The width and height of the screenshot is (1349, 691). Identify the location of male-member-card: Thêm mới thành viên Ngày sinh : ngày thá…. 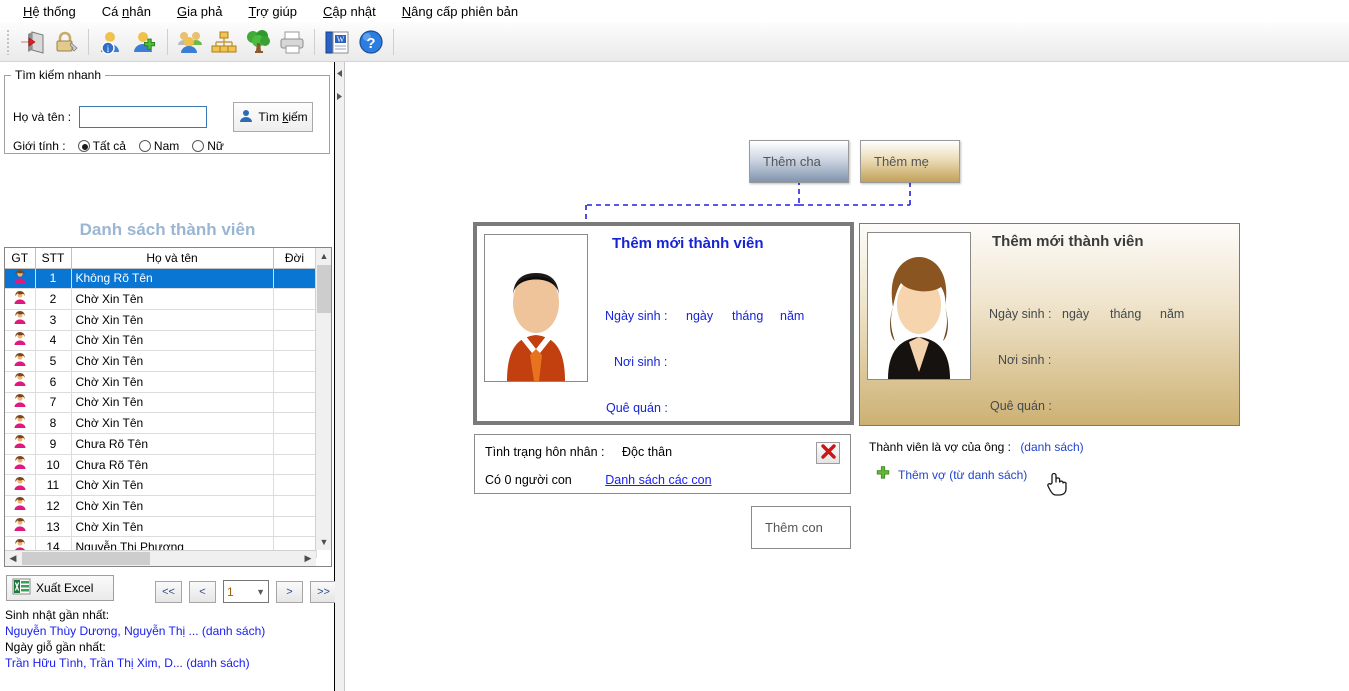
(663, 323).